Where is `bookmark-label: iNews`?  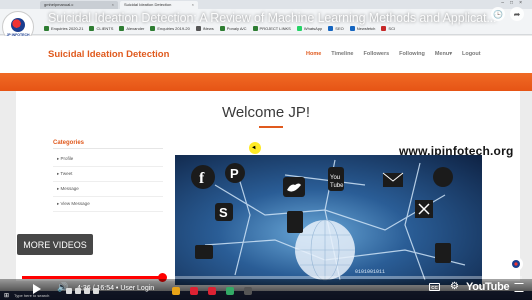 bookmark-label: iNews is located at coordinates (208, 28).